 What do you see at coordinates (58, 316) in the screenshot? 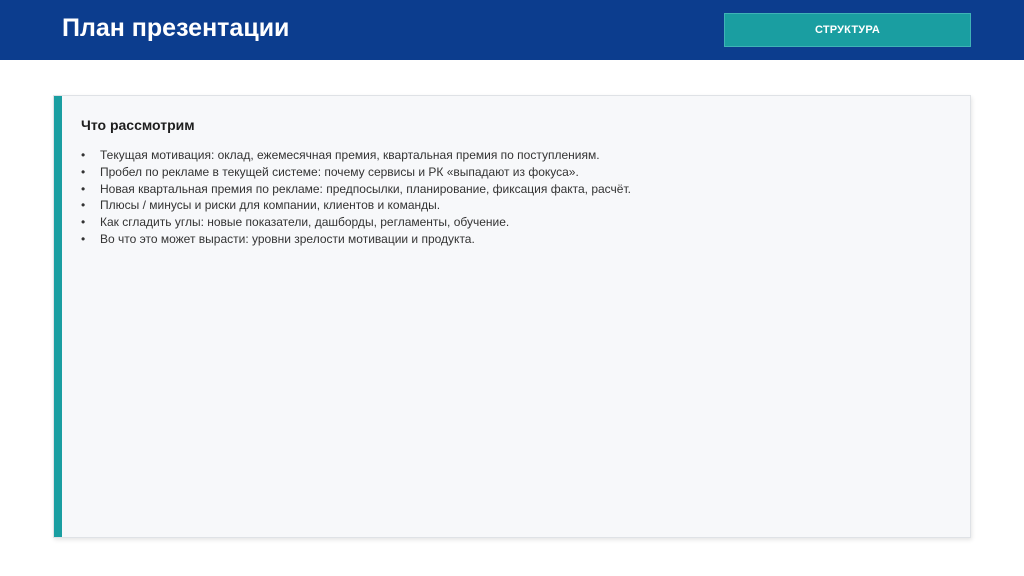
I see `accent-bar` at bounding box center [58, 316].